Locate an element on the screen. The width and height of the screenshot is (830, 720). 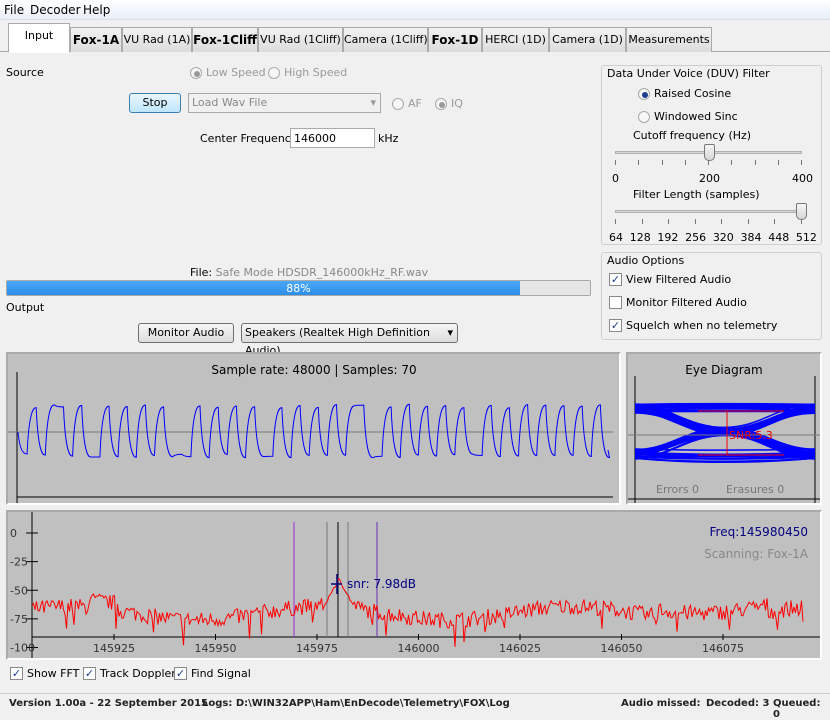
find-signal-checkbox: ✓Find Signal is located at coordinates (212, 673).